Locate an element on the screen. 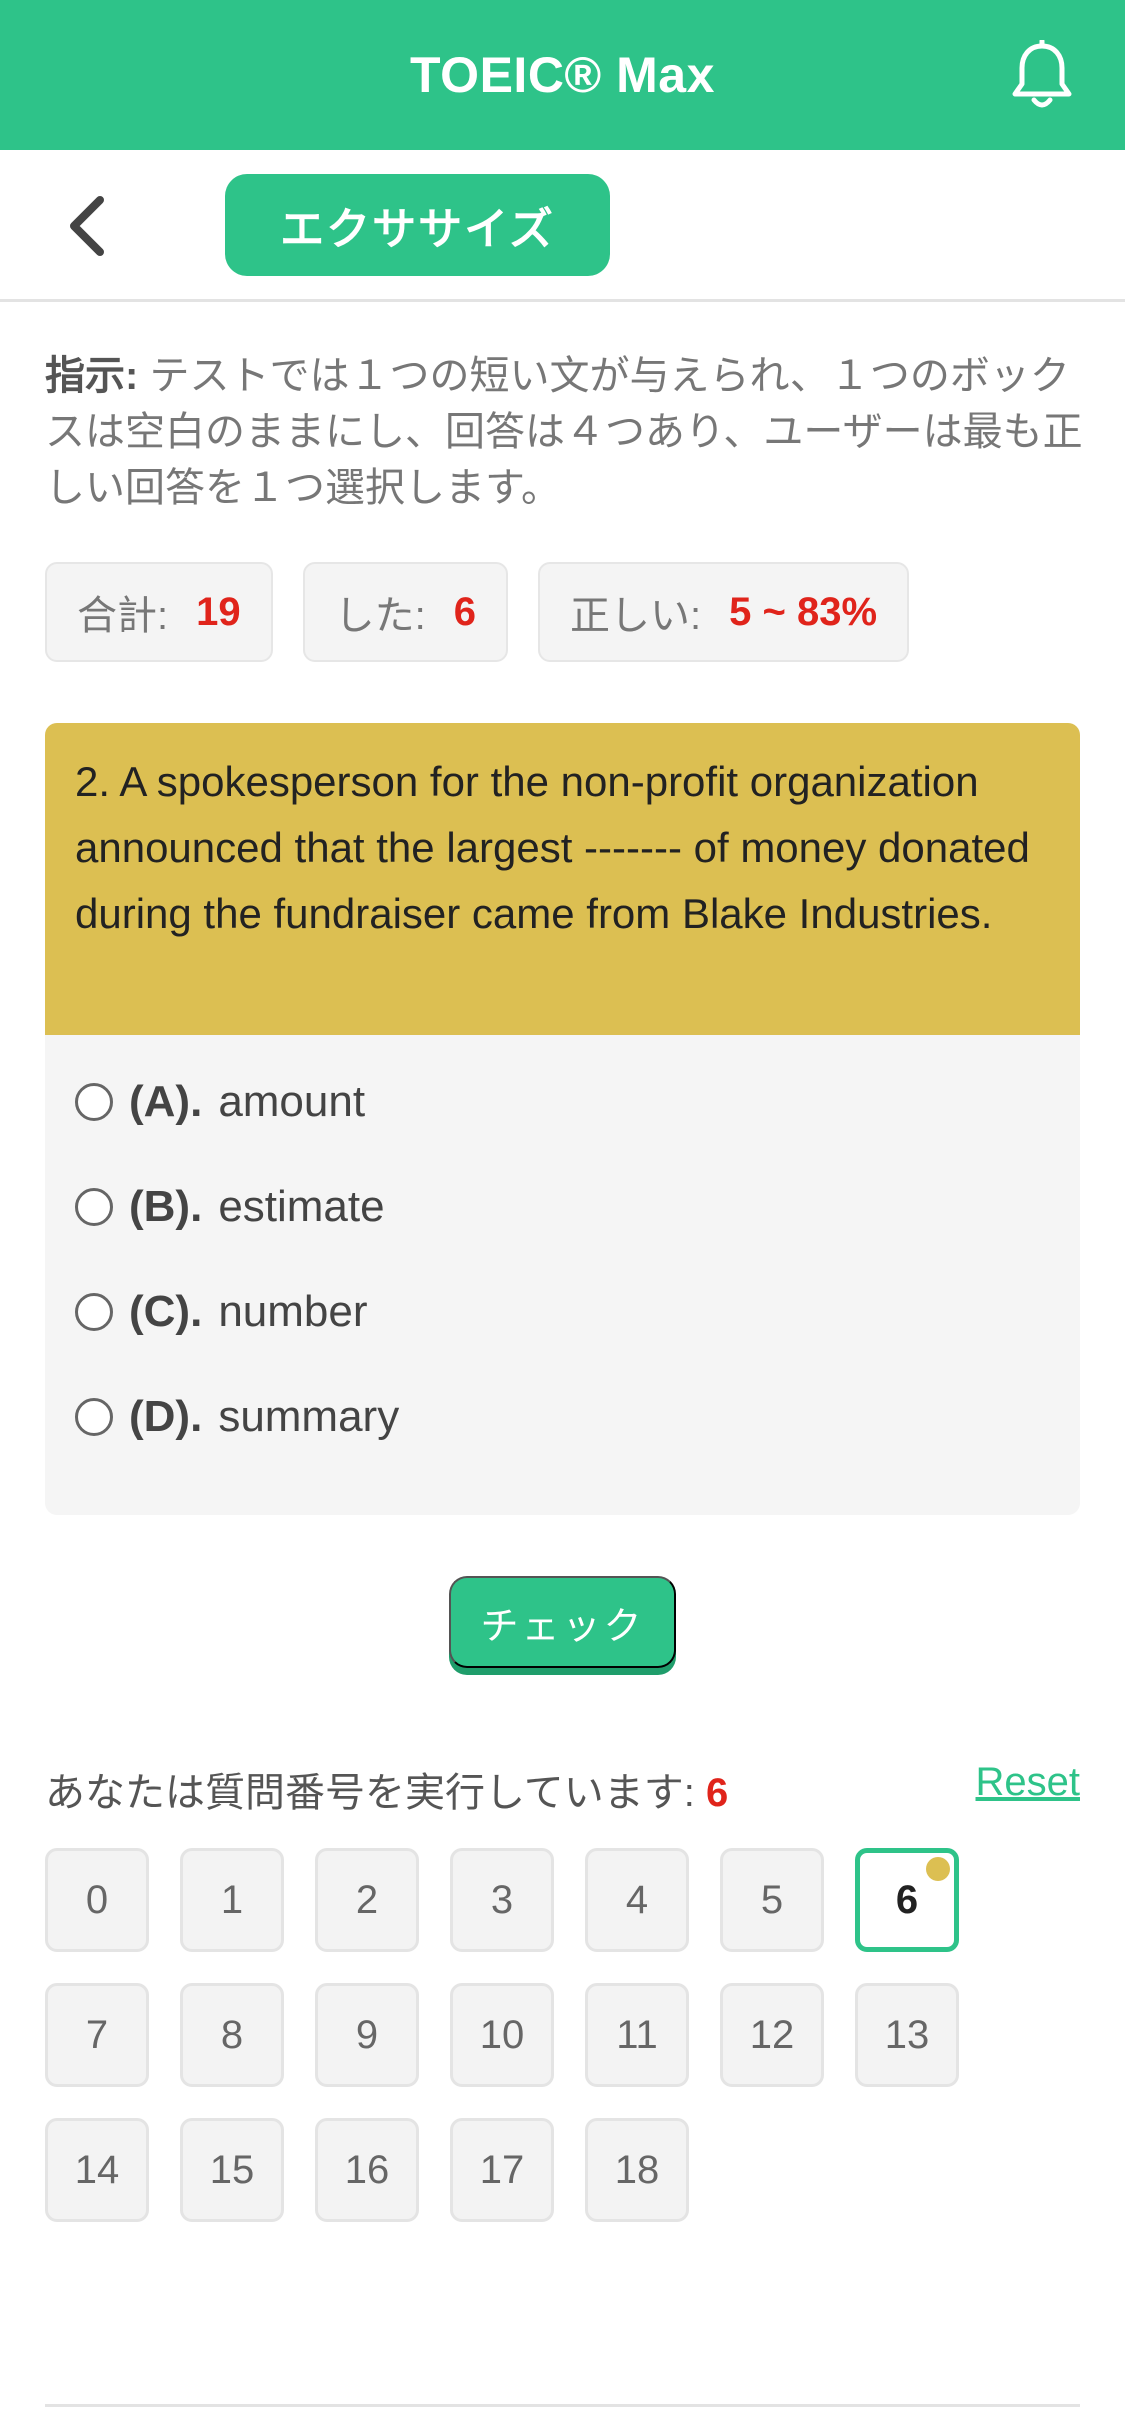  option-letter: (D). is located at coordinates (166, 1416).